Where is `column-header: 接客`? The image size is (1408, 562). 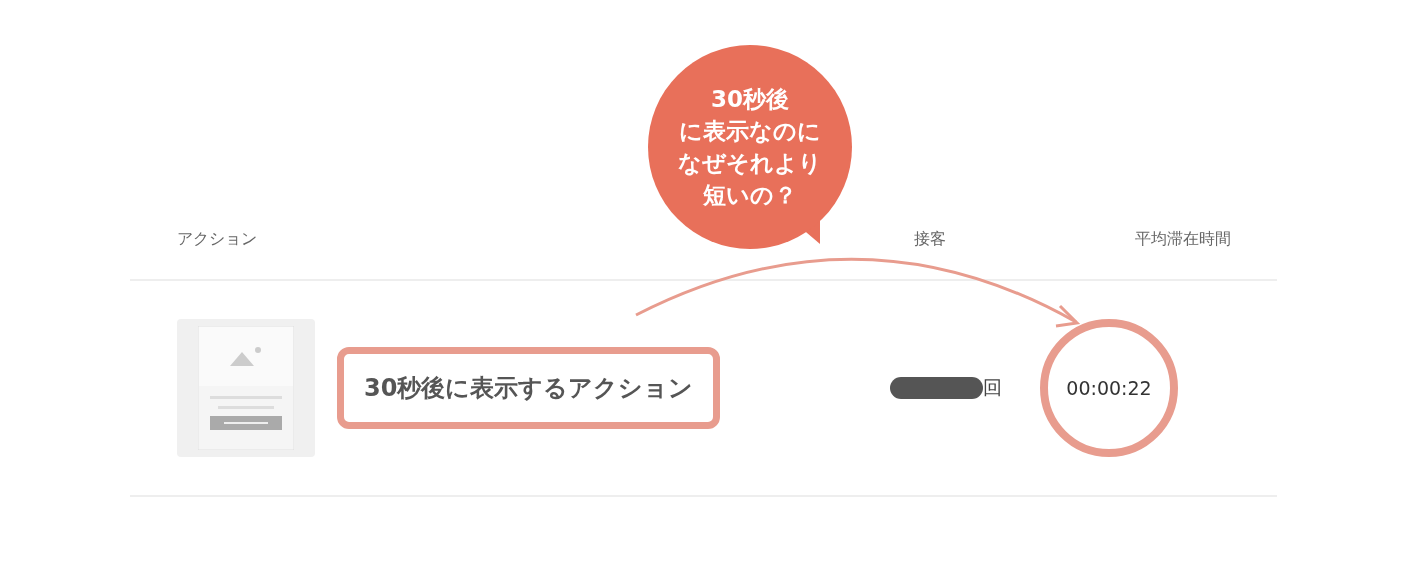 column-header: 接客 is located at coordinates (930, 239).